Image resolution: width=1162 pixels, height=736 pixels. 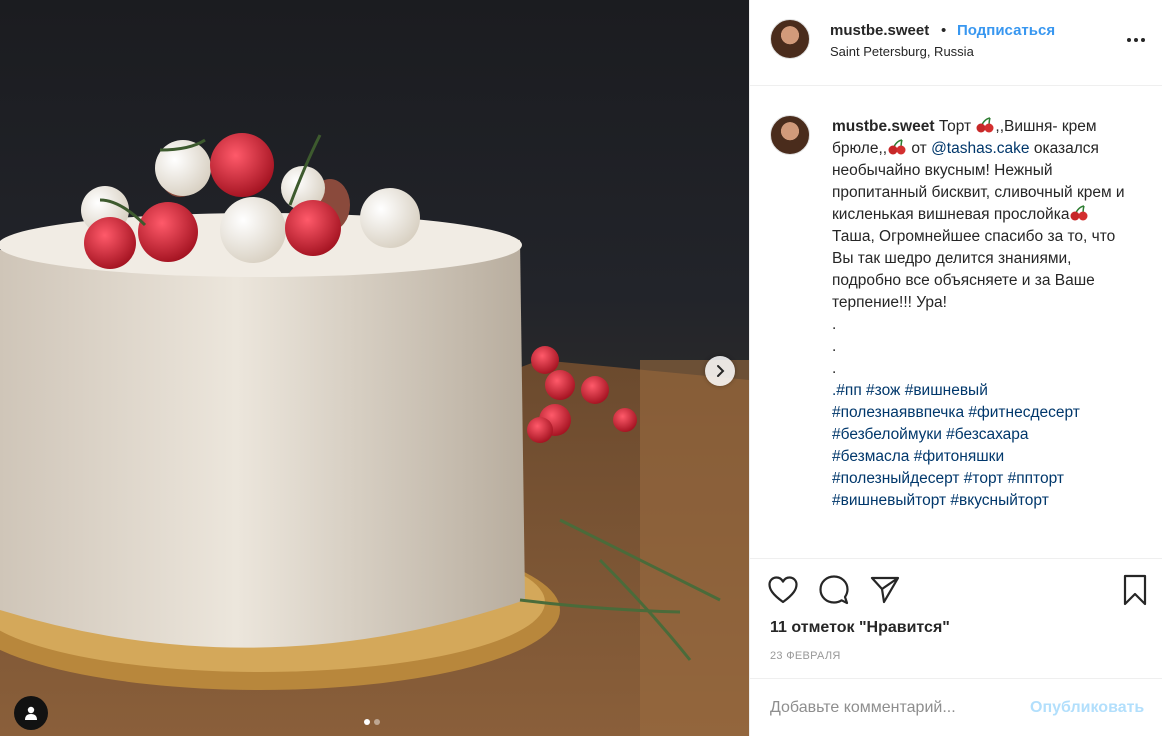 What do you see at coordinates (956, 618) in the screenshot?
I see `post-actions: 11 отметок "Нравится" 23 ФЕВРАЛЯ` at bounding box center [956, 618].